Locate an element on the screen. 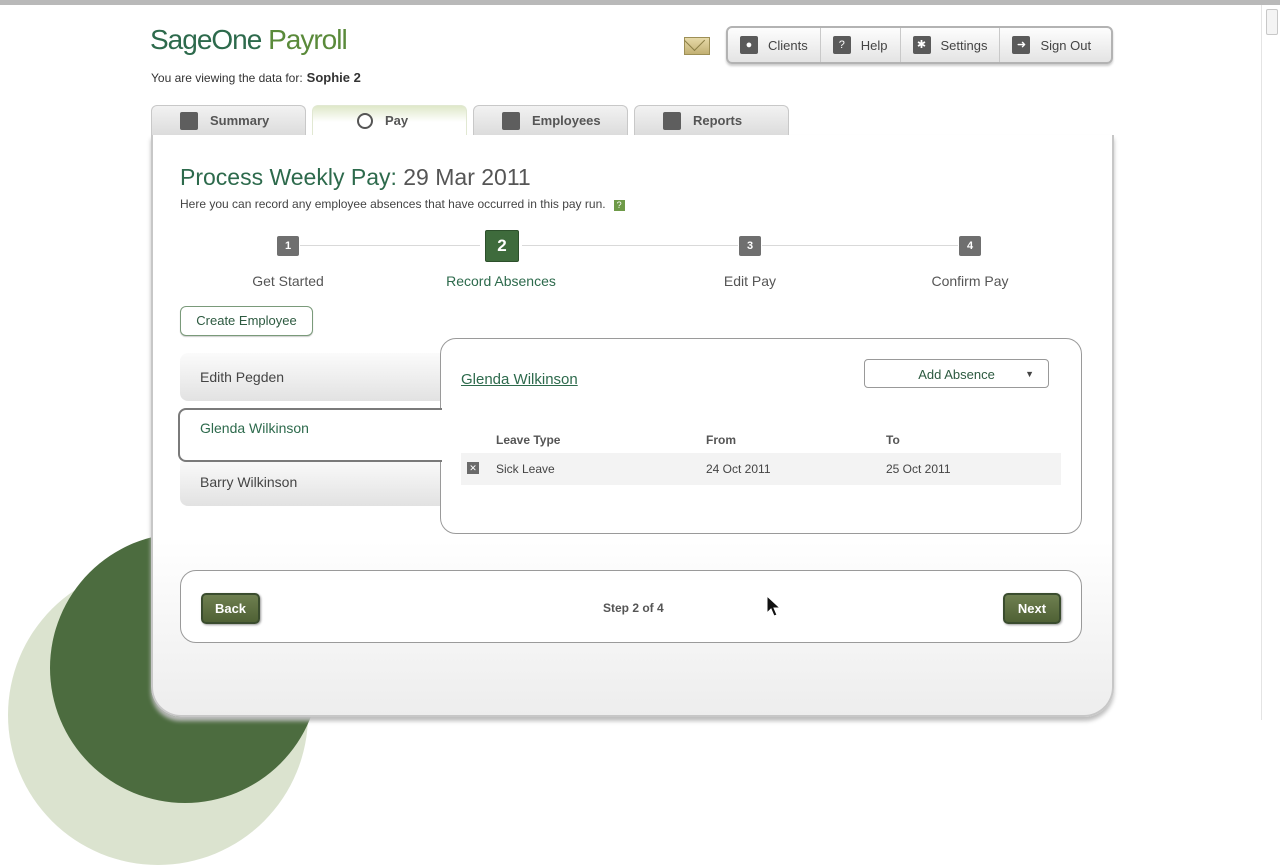  scrollbar is located at coordinates (1270, 362).